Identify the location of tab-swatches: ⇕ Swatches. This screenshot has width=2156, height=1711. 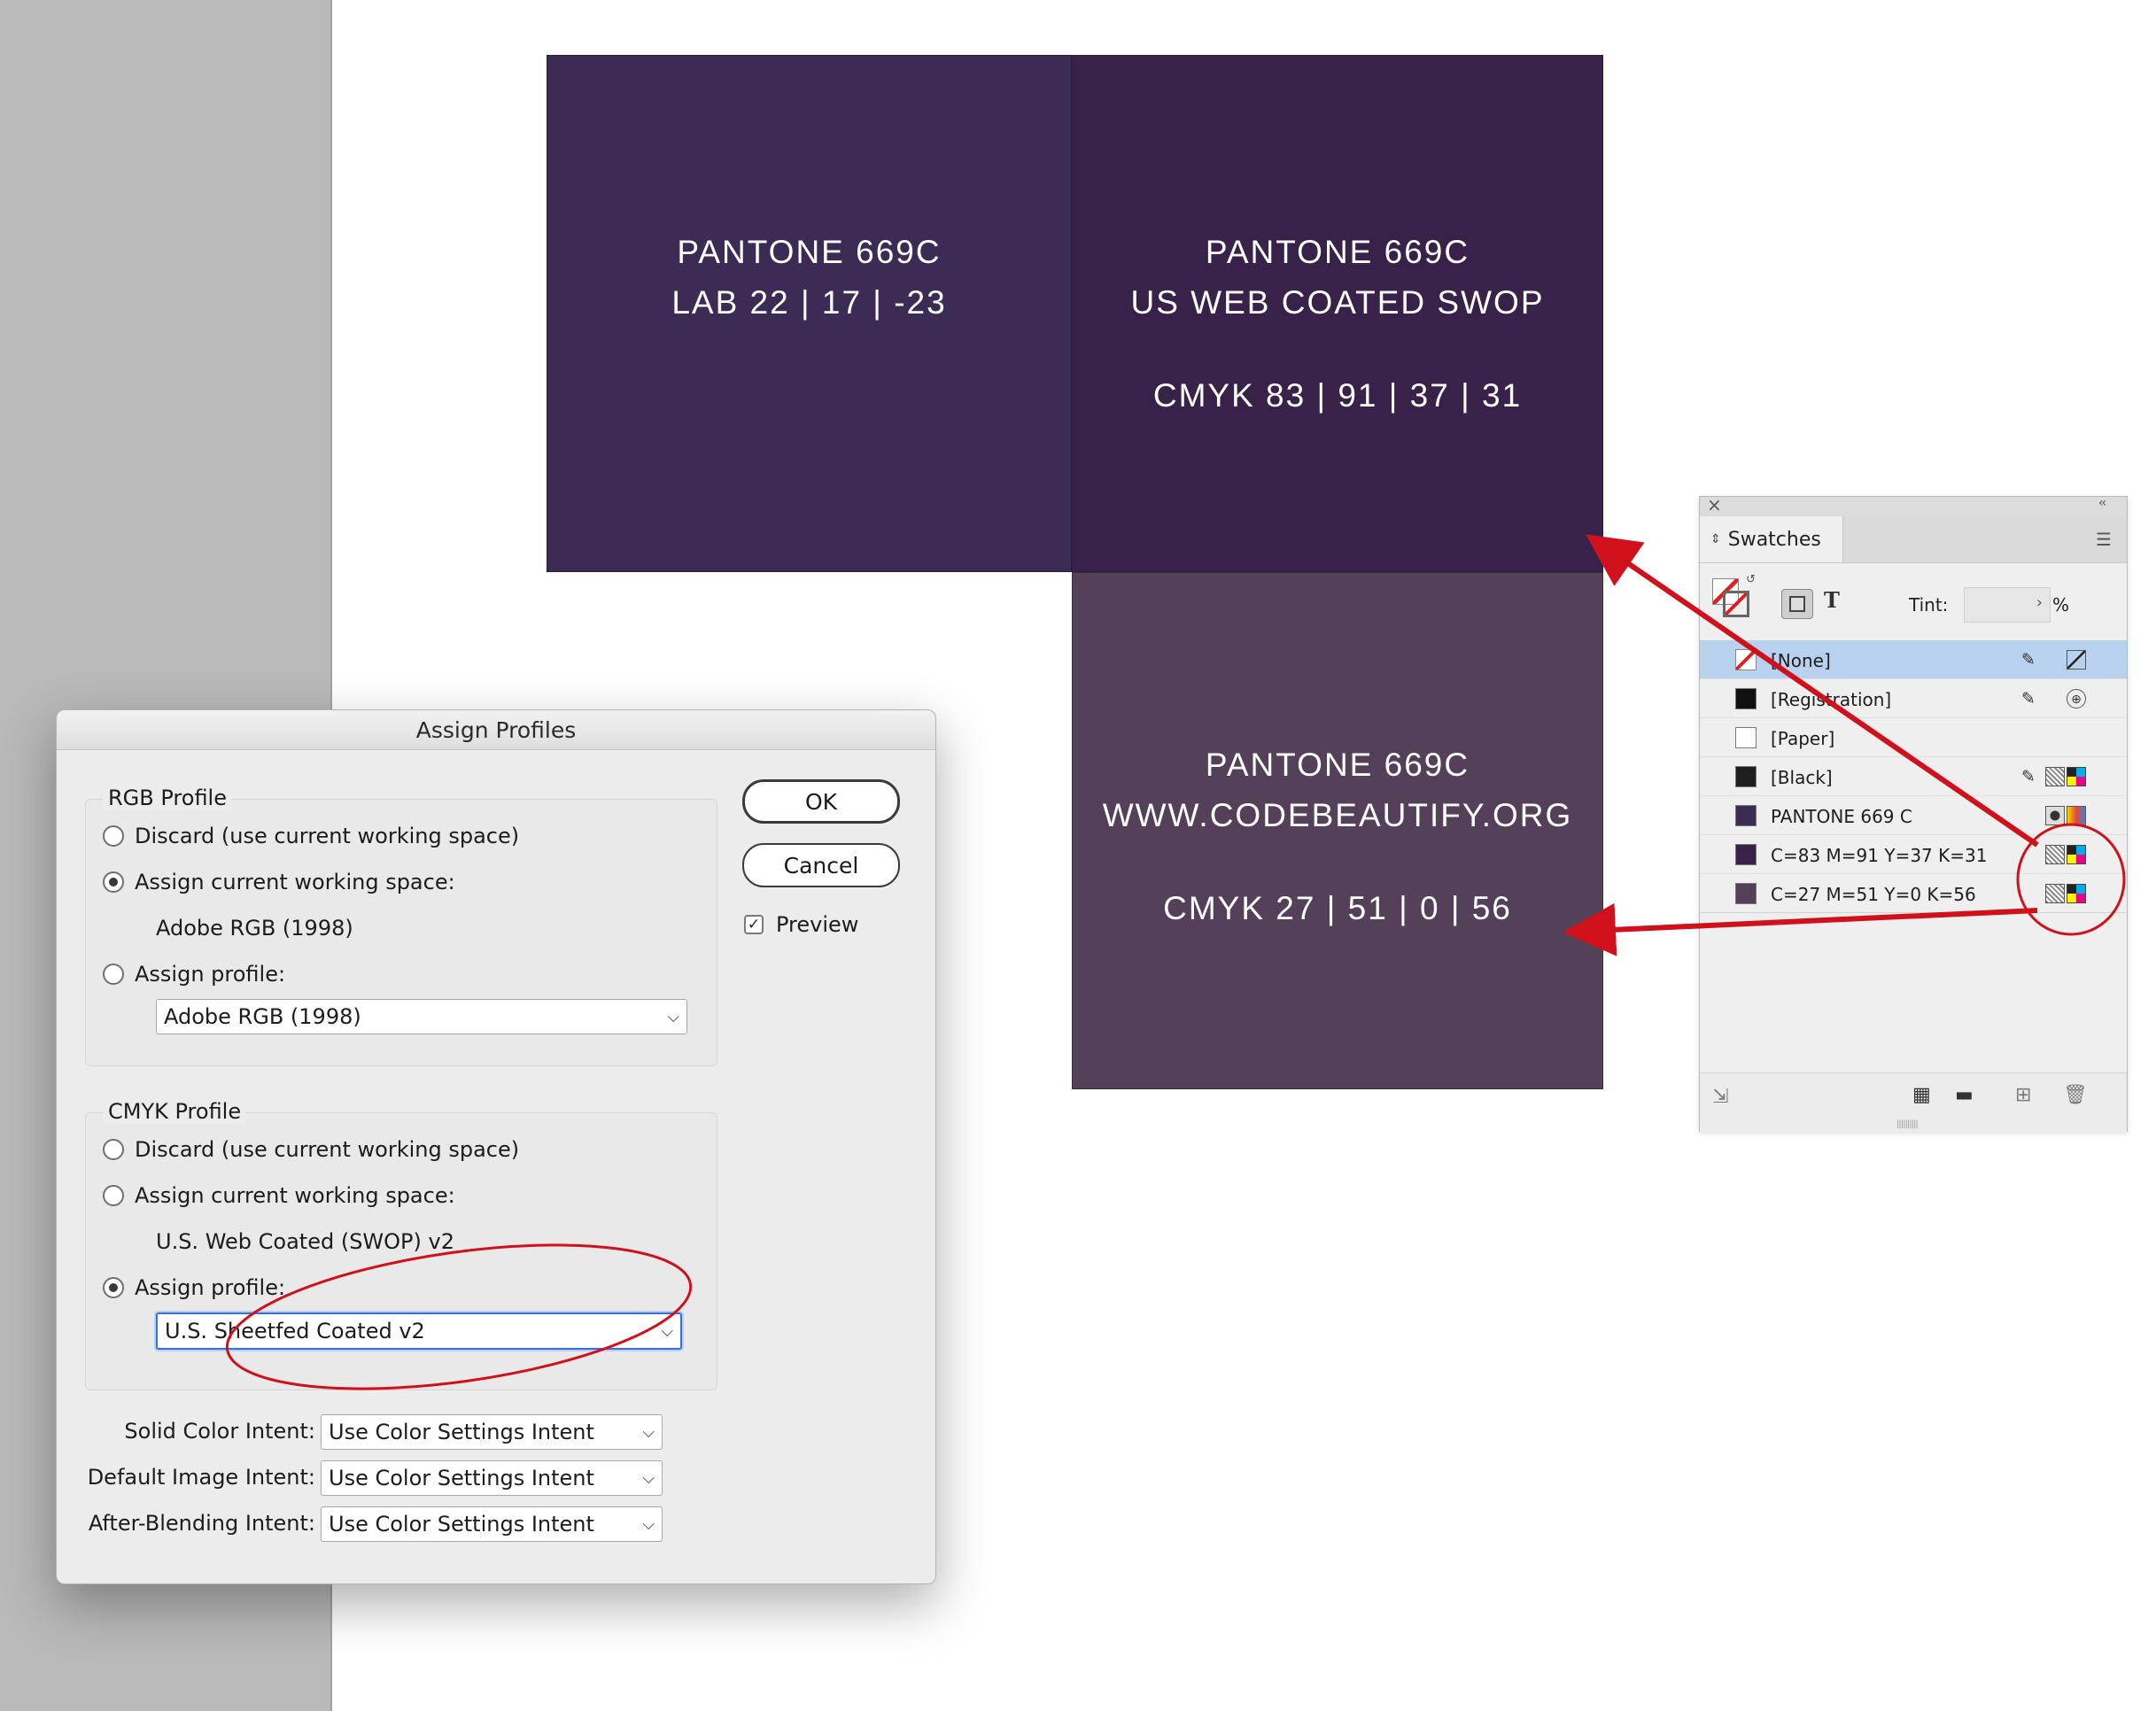
(1771, 539).